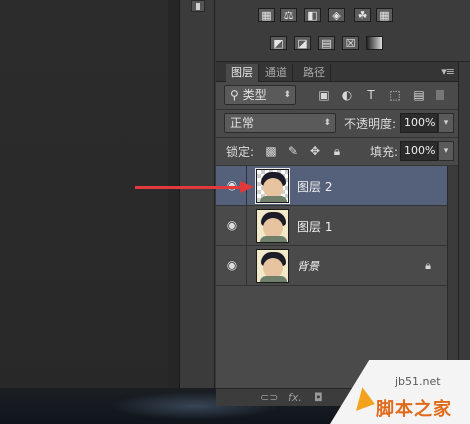  Describe the element at coordinates (331, 266) in the screenshot. I see `layer-row-background: ◉ 背景 🔒︎` at that location.